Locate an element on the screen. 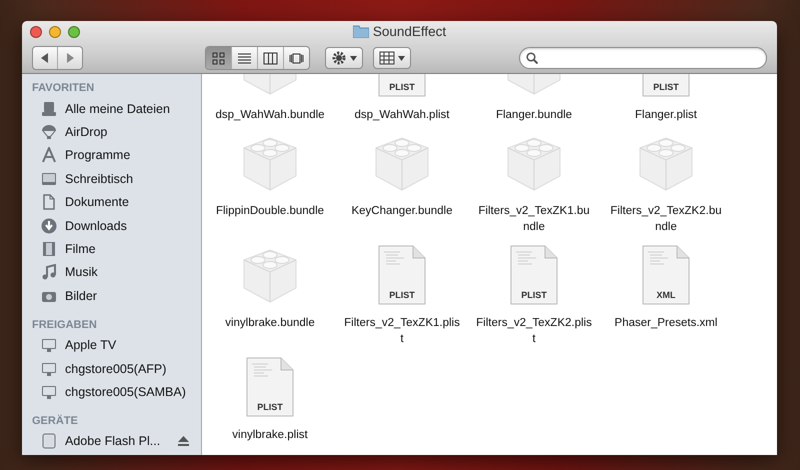 This screenshot has width=800, height=470. sidebar-item: Downloads is located at coordinates (111, 226).